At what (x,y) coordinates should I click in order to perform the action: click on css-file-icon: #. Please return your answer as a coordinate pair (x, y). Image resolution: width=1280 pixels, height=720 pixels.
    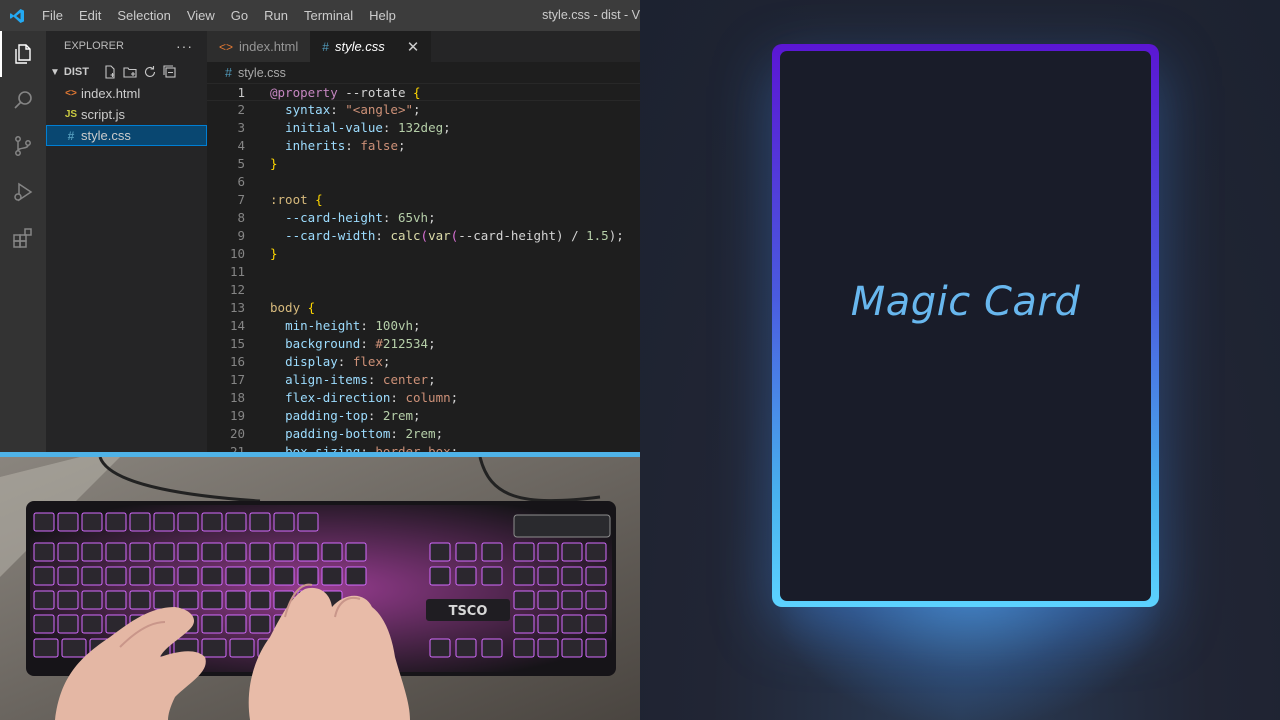
    Looking at the image, I should click on (71, 135).